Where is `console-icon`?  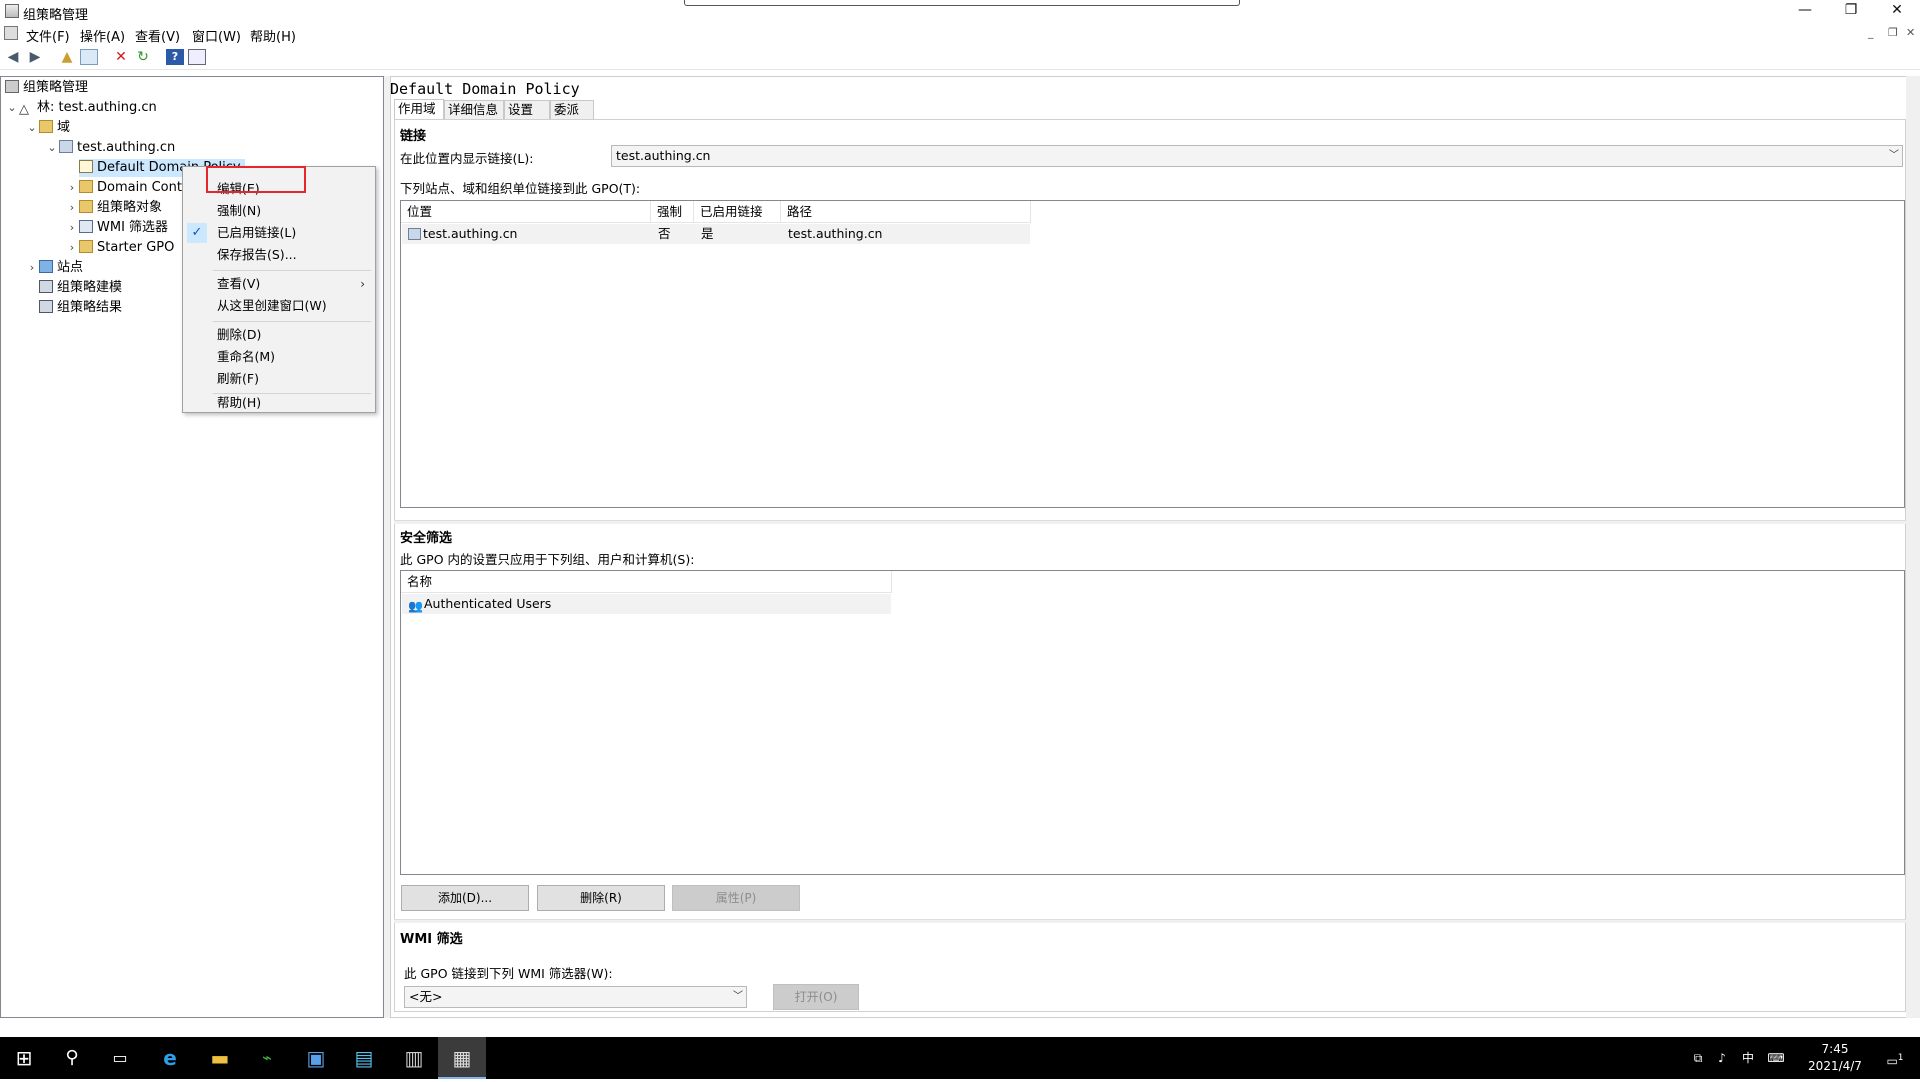
console-icon is located at coordinates (11, 33).